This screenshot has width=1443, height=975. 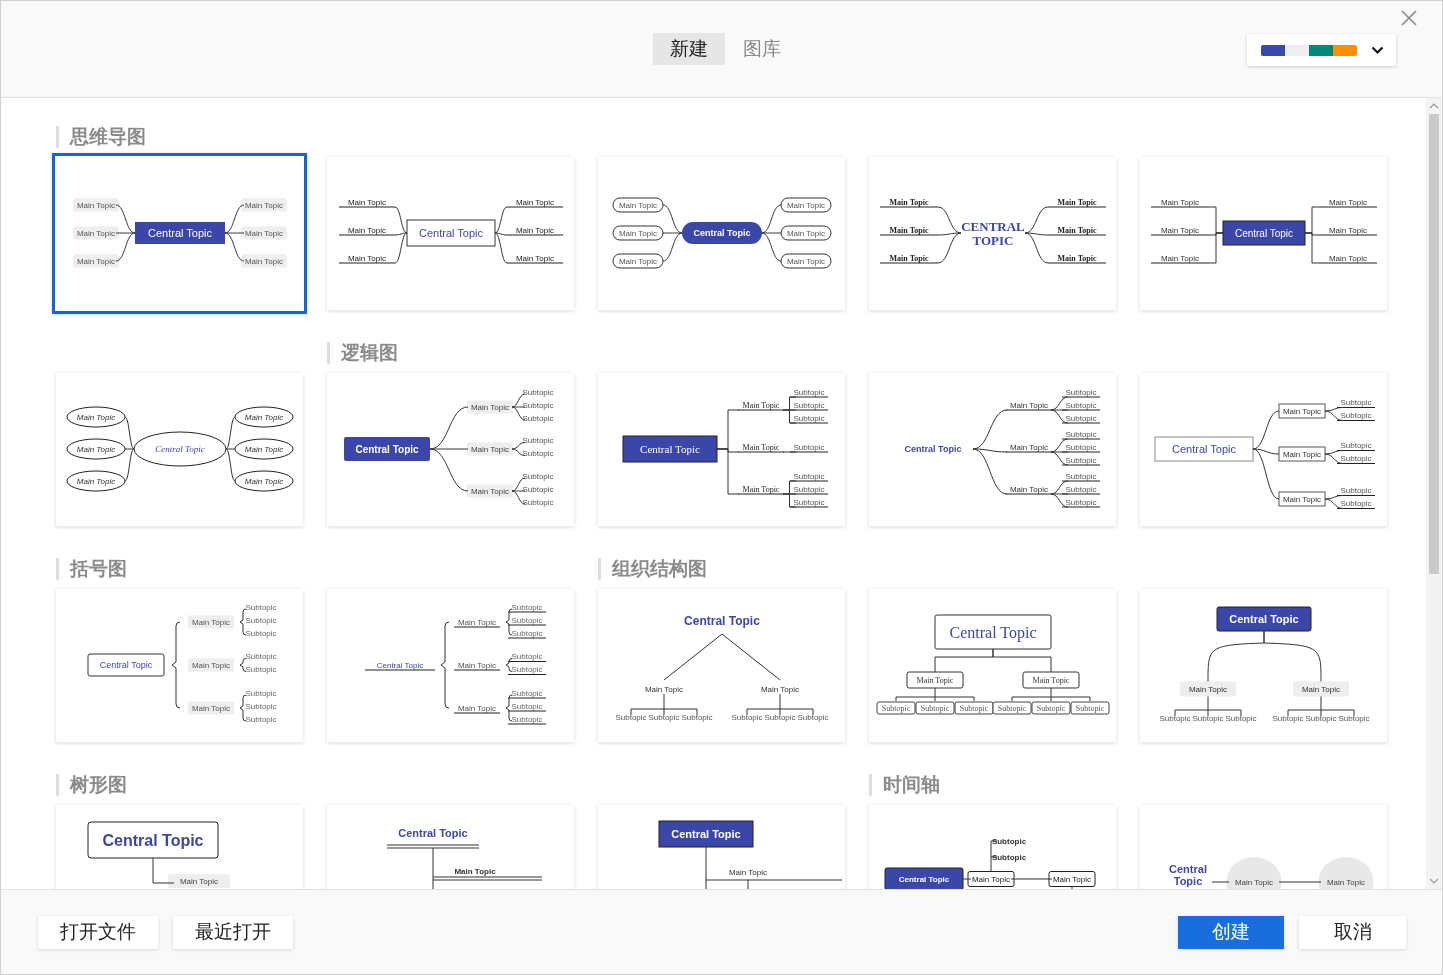 What do you see at coordinates (163, 870) in the screenshot?
I see `connectors-drawing` at bounding box center [163, 870].